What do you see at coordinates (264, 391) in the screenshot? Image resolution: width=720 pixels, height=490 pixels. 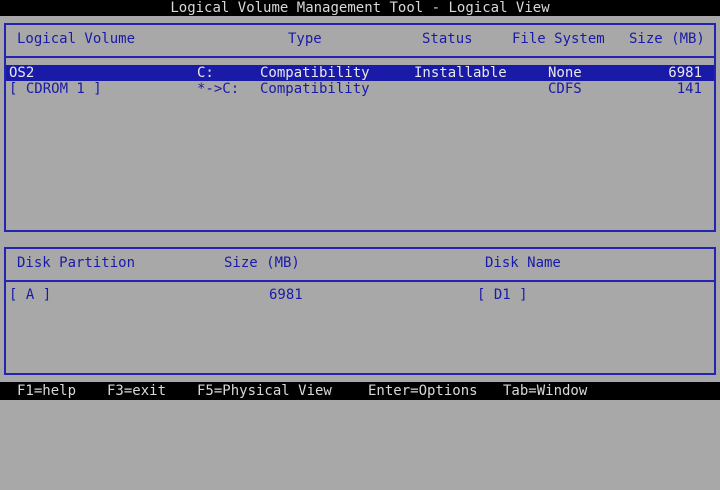 I see `f5-physical-view-key: F5=Physical View` at bounding box center [264, 391].